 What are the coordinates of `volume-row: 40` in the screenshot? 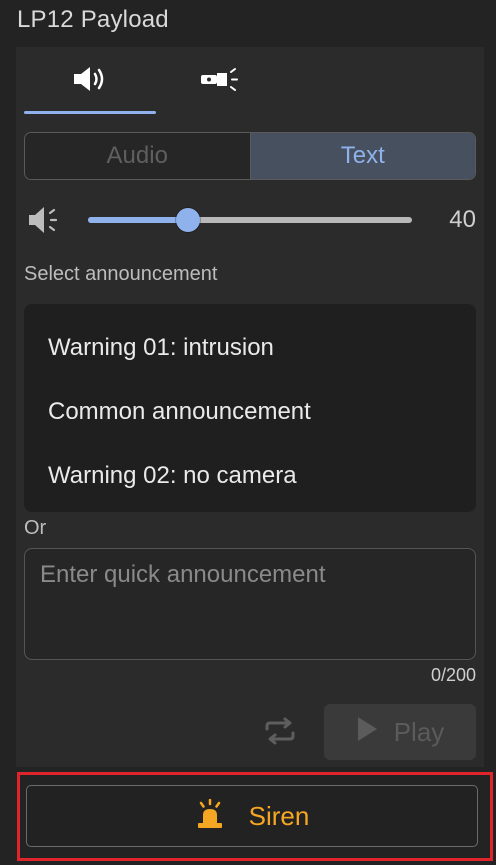 It's located at (250, 220).